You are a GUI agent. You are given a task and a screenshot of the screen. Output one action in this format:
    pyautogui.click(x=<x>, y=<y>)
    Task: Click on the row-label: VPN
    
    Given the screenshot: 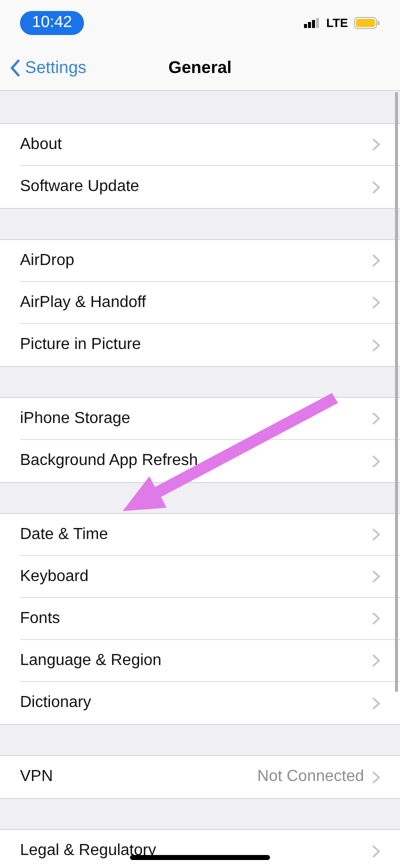 What is the action you would take?
    pyautogui.click(x=36, y=777)
    